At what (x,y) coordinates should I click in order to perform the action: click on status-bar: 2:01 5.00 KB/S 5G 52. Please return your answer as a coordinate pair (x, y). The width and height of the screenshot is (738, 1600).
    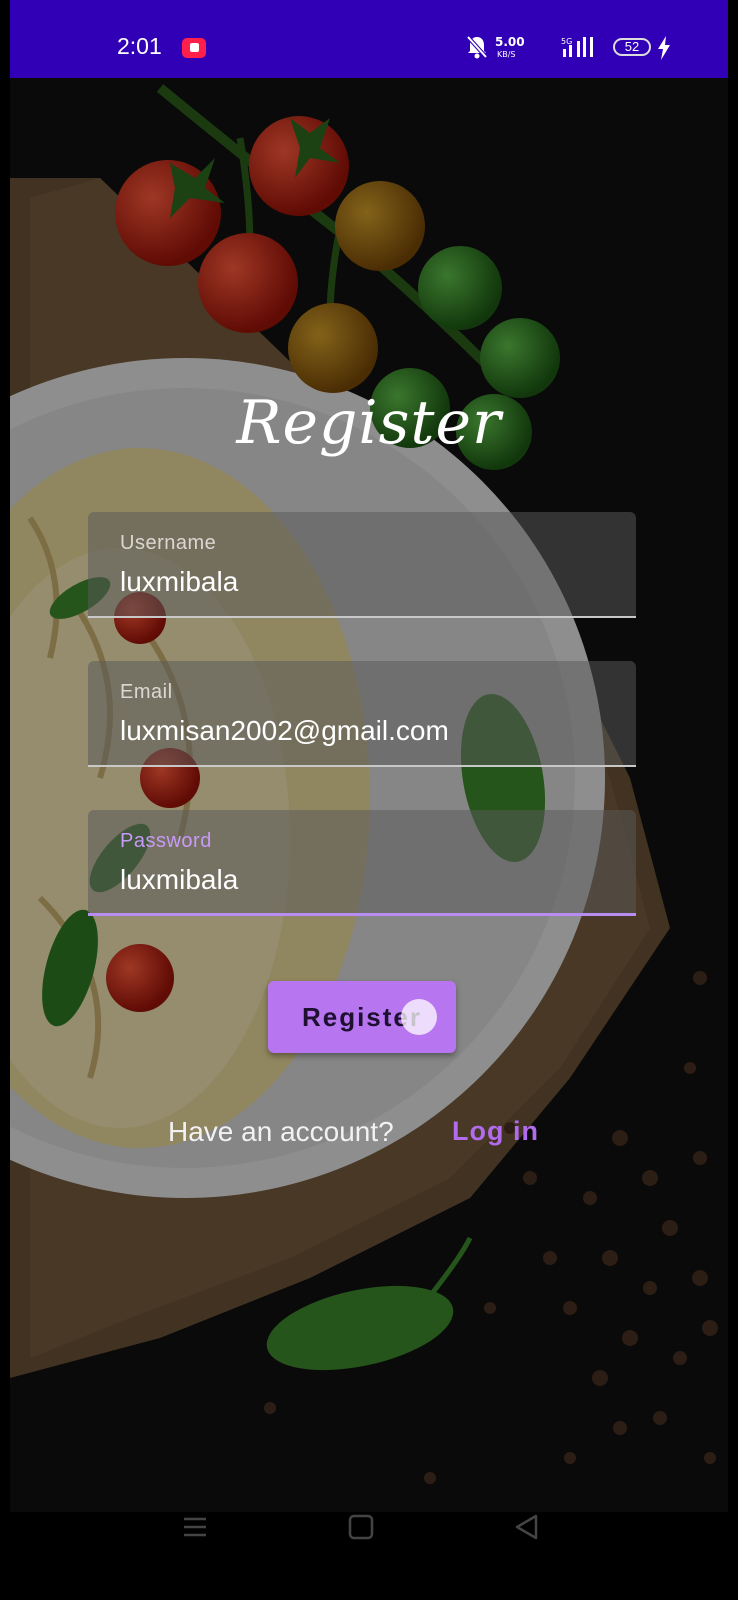
    Looking at the image, I should click on (369, 39).